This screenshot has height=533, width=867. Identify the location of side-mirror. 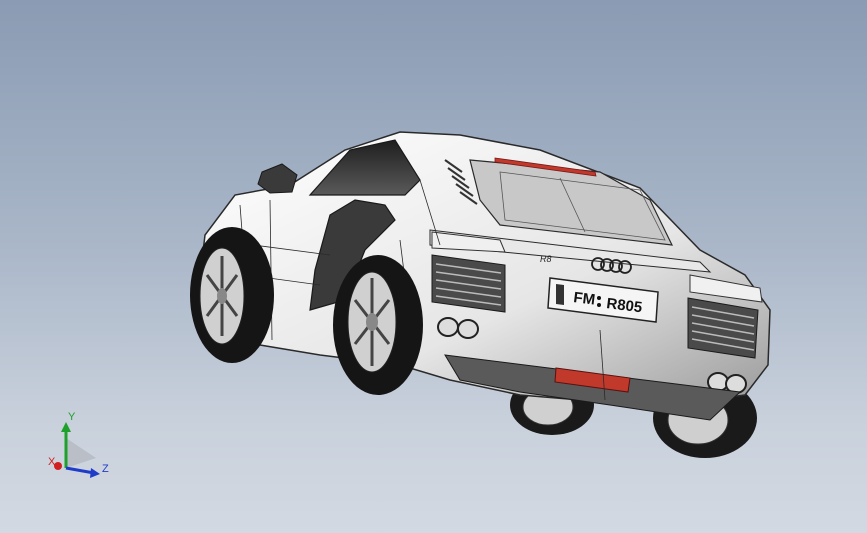
(277, 178).